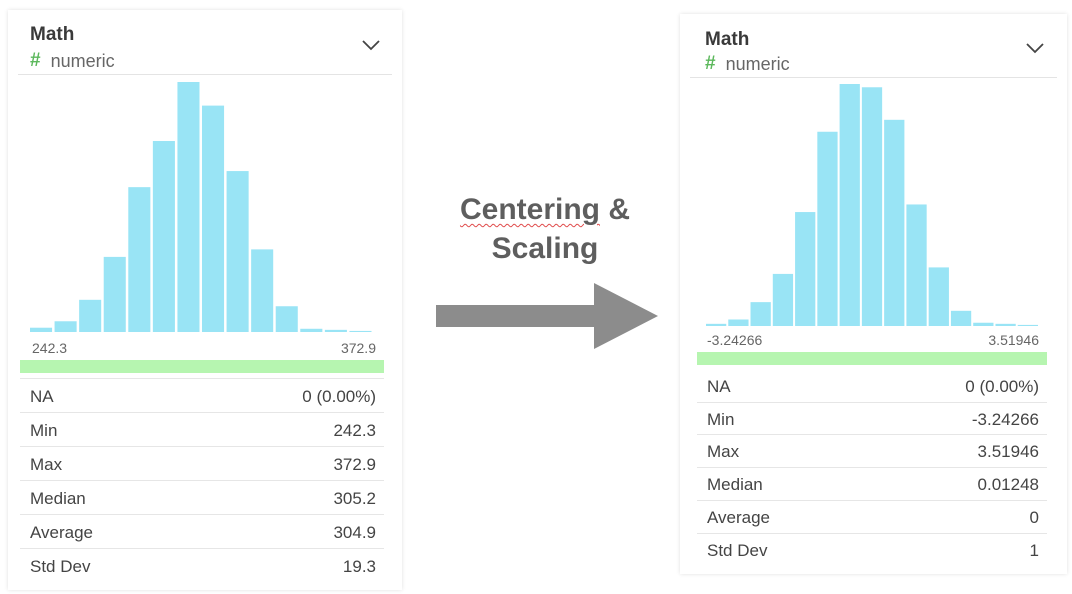 Image resolution: width=1072 pixels, height=594 pixels. I want to click on stat-row-max: Max 3.51946, so click(872, 451).